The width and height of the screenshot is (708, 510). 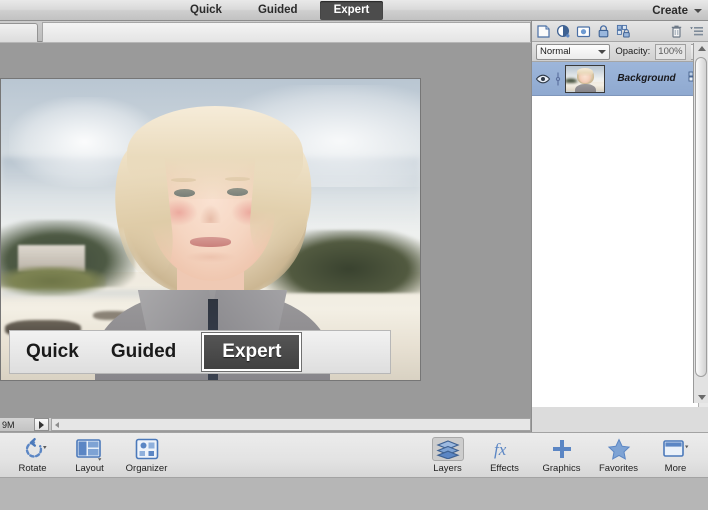 What do you see at coordinates (57, 424) in the screenshot?
I see `scroll-left-icon` at bounding box center [57, 424].